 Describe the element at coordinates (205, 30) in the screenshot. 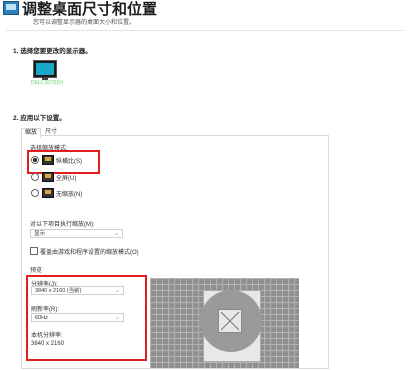

I see `header-divider` at that location.